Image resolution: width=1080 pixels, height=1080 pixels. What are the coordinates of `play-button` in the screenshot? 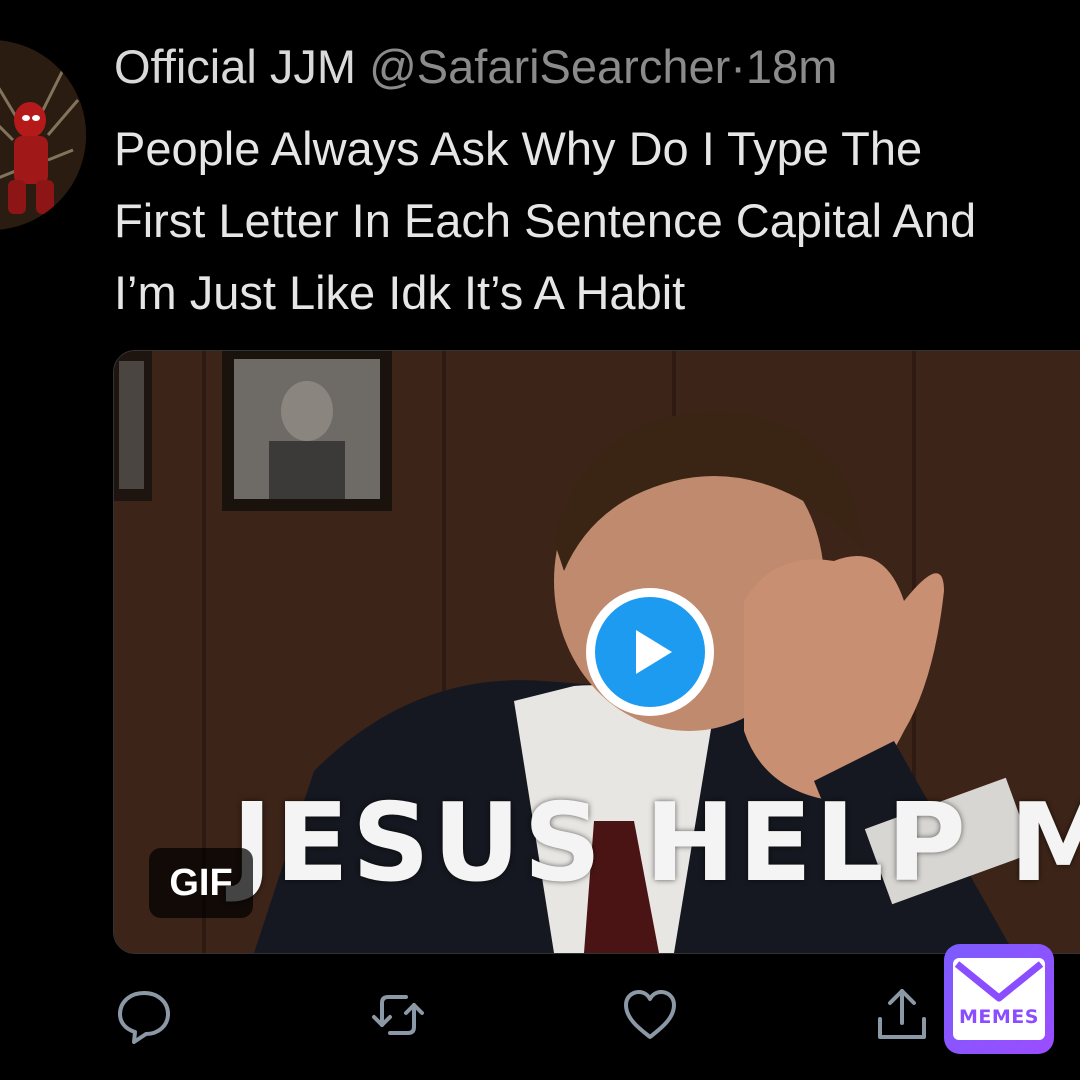 It's located at (650, 652).